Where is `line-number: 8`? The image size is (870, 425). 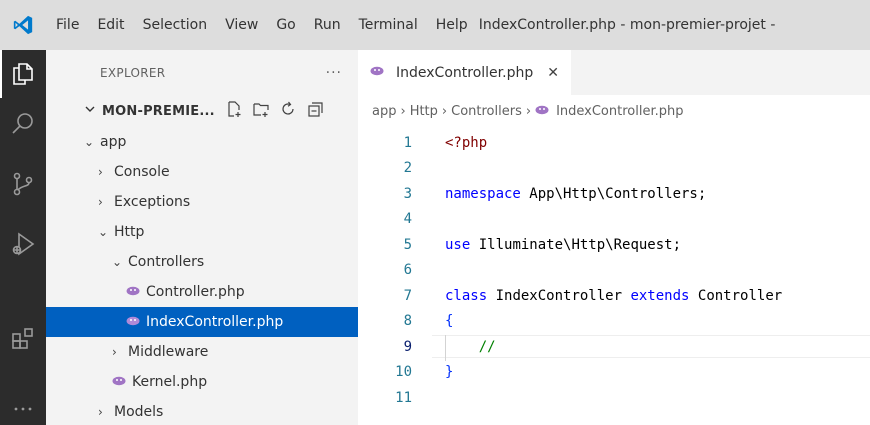
line-number: 8 is located at coordinates (407, 321).